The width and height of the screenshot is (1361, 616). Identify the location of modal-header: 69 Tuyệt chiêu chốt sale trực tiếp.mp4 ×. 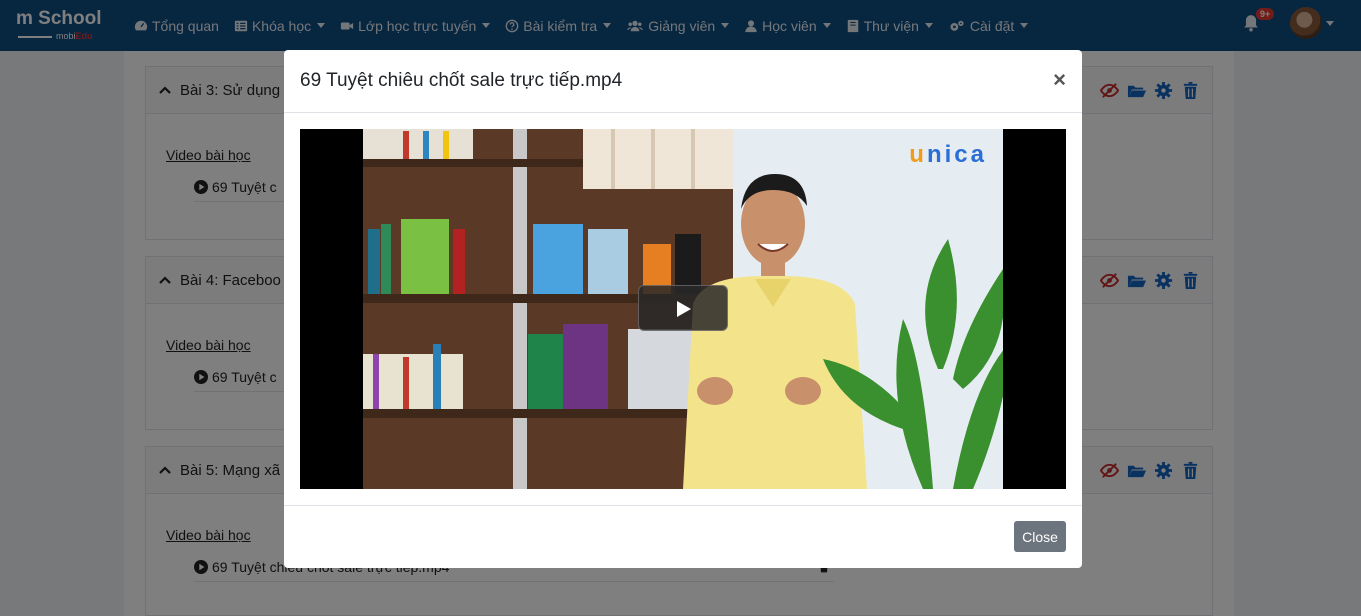
(683, 81).